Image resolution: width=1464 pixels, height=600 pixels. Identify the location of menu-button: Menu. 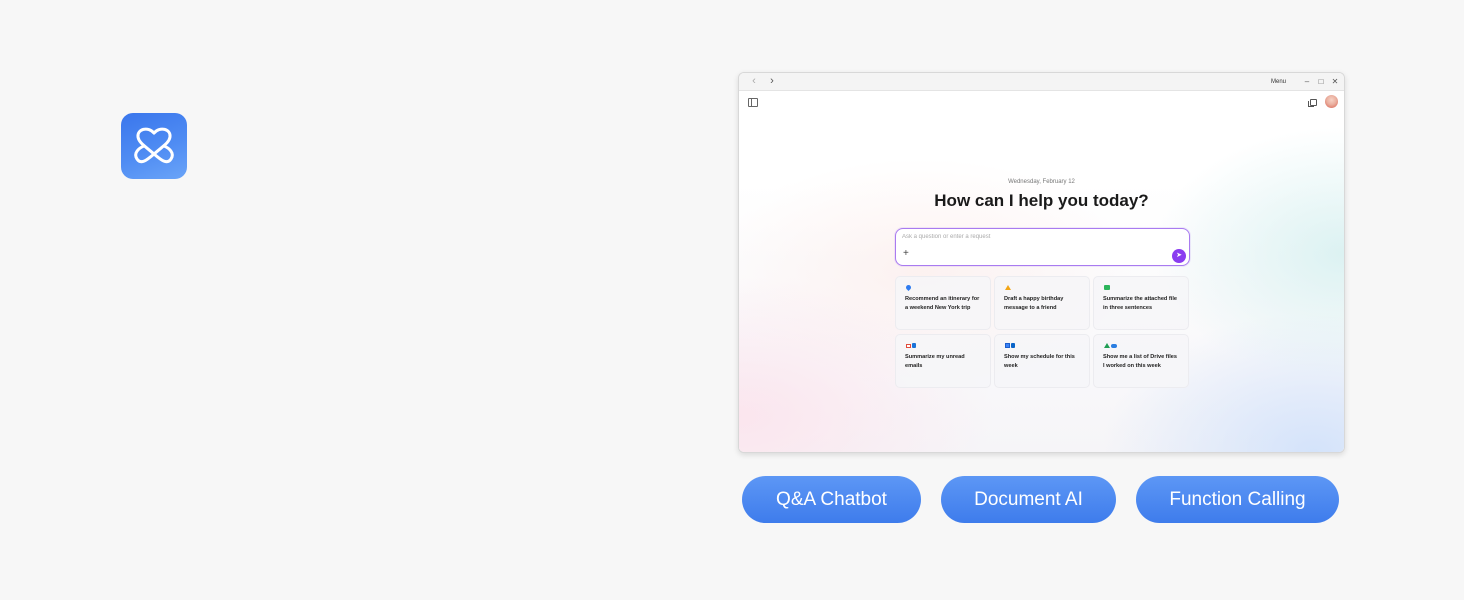
(1278, 82).